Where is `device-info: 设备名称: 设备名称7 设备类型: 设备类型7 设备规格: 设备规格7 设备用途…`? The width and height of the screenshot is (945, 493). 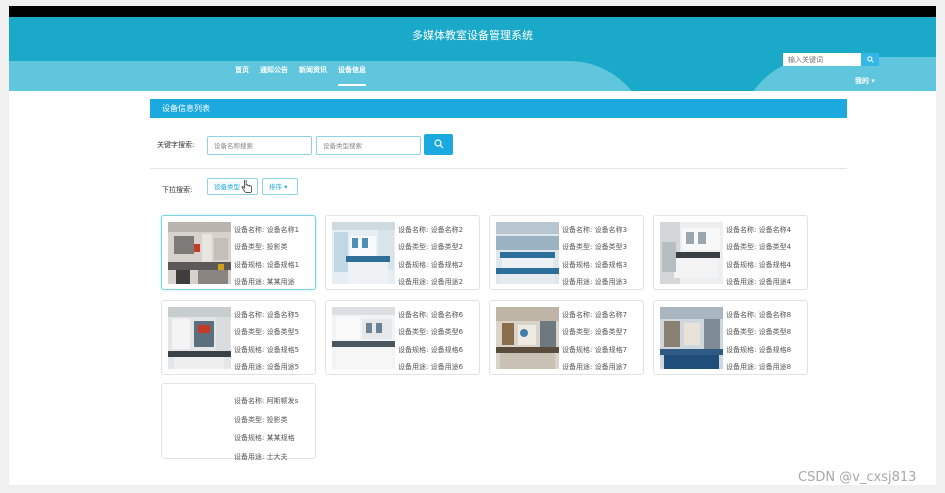
device-info: 设备名称: 设备名称7 设备类型: 设备类型7 设备规格: 设备规格7 设备用途… is located at coordinates (595, 341).